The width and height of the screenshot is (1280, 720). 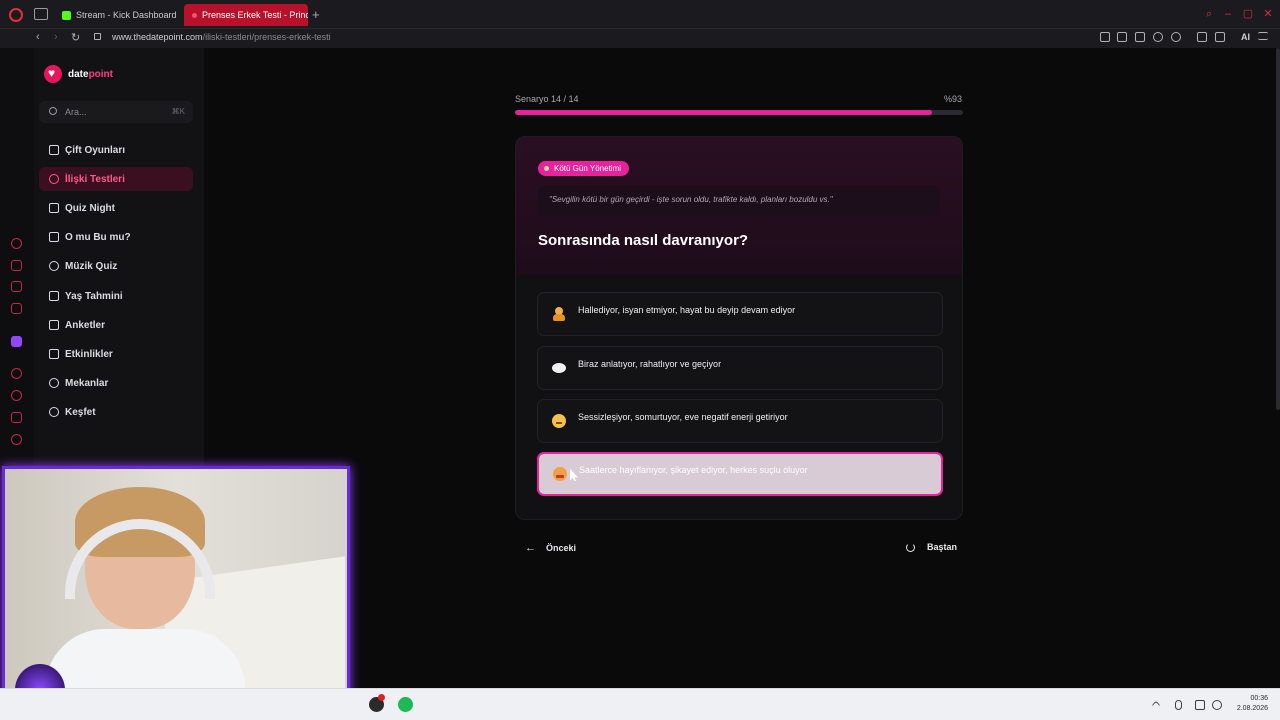 What do you see at coordinates (1278, 229) in the screenshot?
I see `page-scrollbar` at bounding box center [1278, 229].